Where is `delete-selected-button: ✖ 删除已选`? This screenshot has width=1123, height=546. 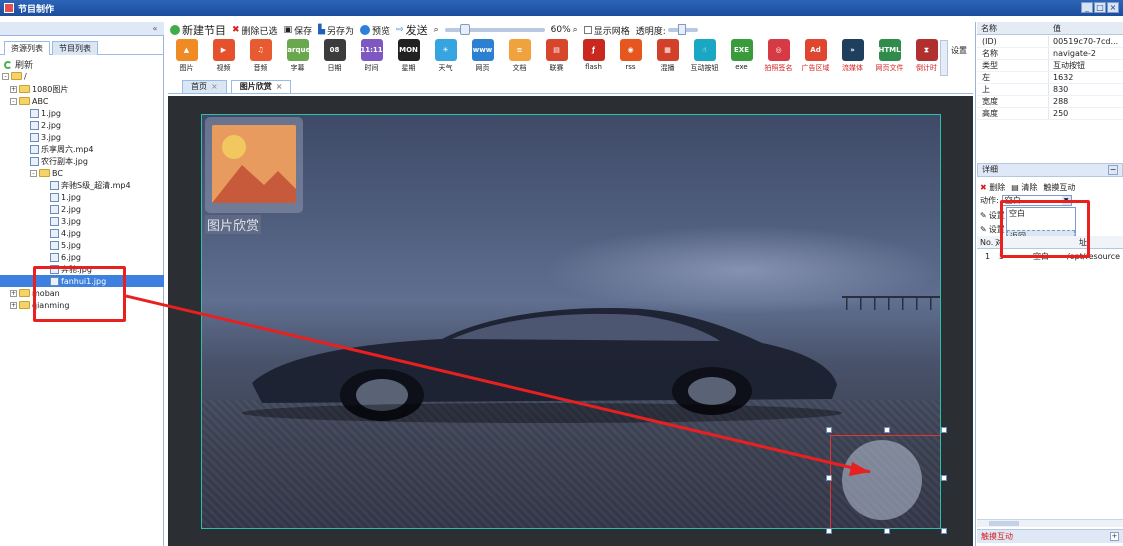
delete-selected-button: ✖ 删除已选 is located at coordinates (255, 30).